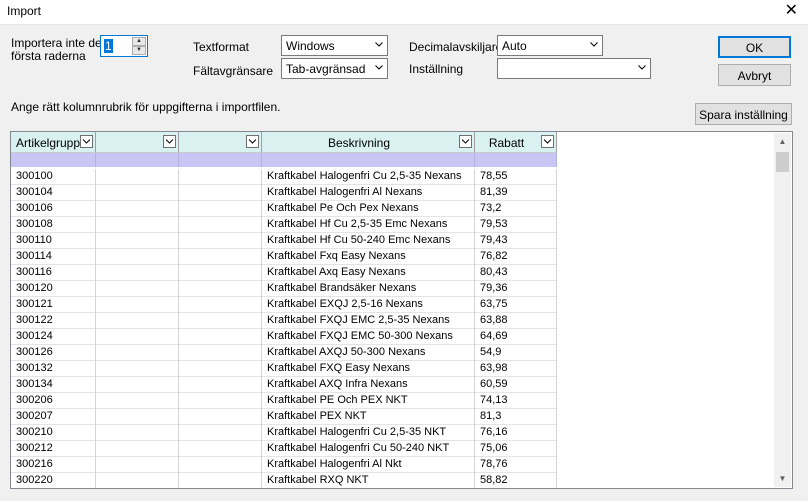 The image size is (808, 501). What do you see at coordinates (516, 385) in the screenshot?
I see `table-cell: 60,59` at bounding box center [516, 385].